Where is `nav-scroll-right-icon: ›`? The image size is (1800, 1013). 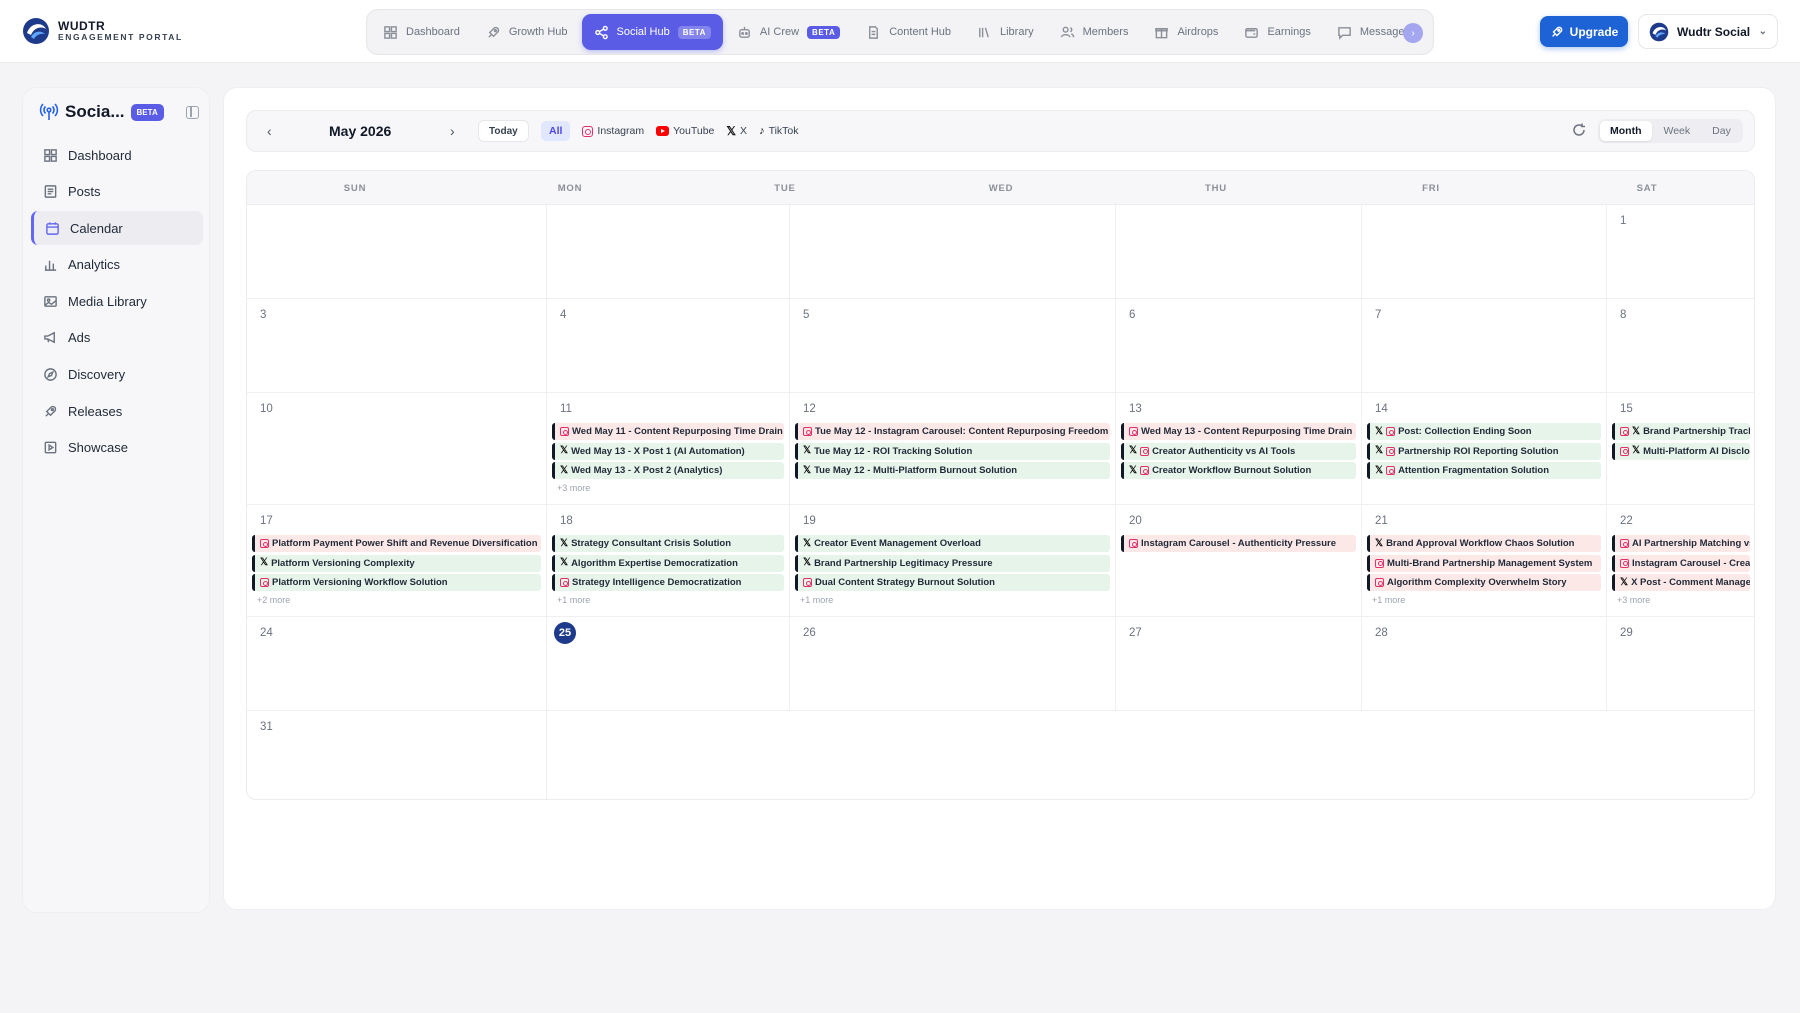
nav-scroll-right-icon: › is located at coordinates (1413, 33).